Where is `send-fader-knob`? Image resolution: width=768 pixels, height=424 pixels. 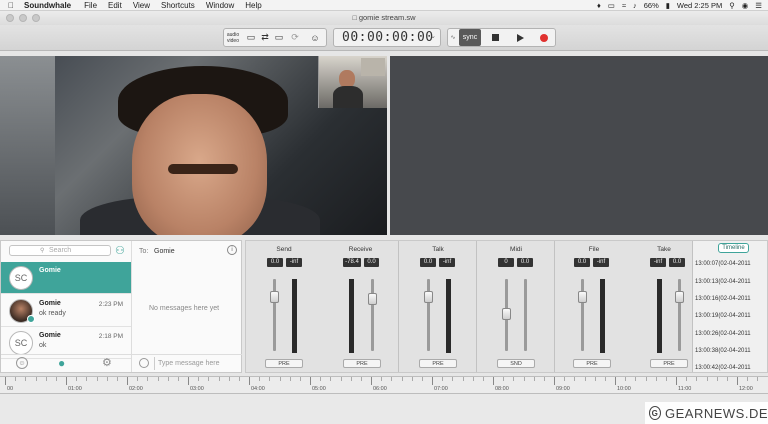
send-fader-knob is located at coordinates (274, 297).